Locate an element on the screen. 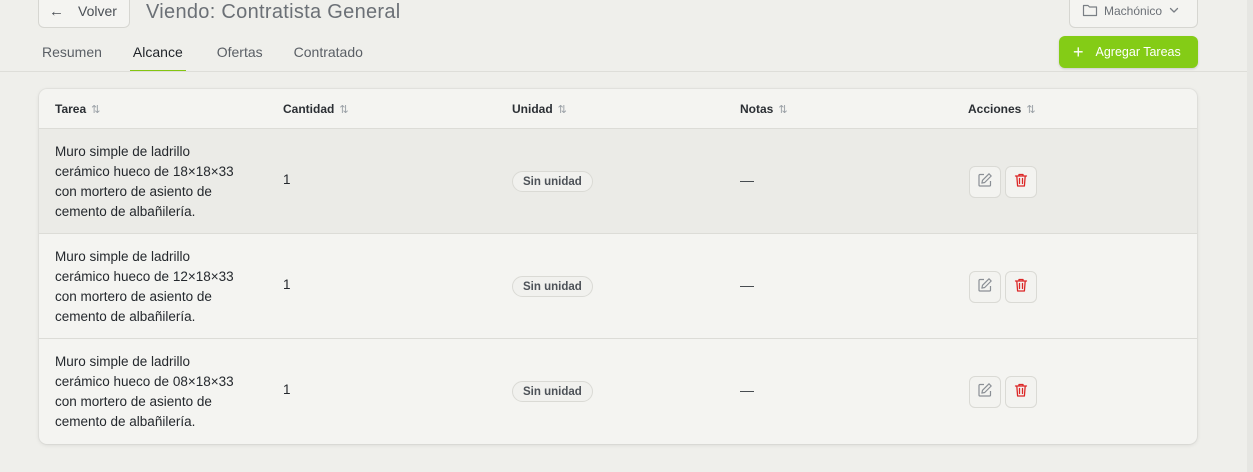 Image resolution: width=1253 pixels, height=472 pixels. task-line: cerámico hueco de 12×18×33 is located at coordinates (144, 276).